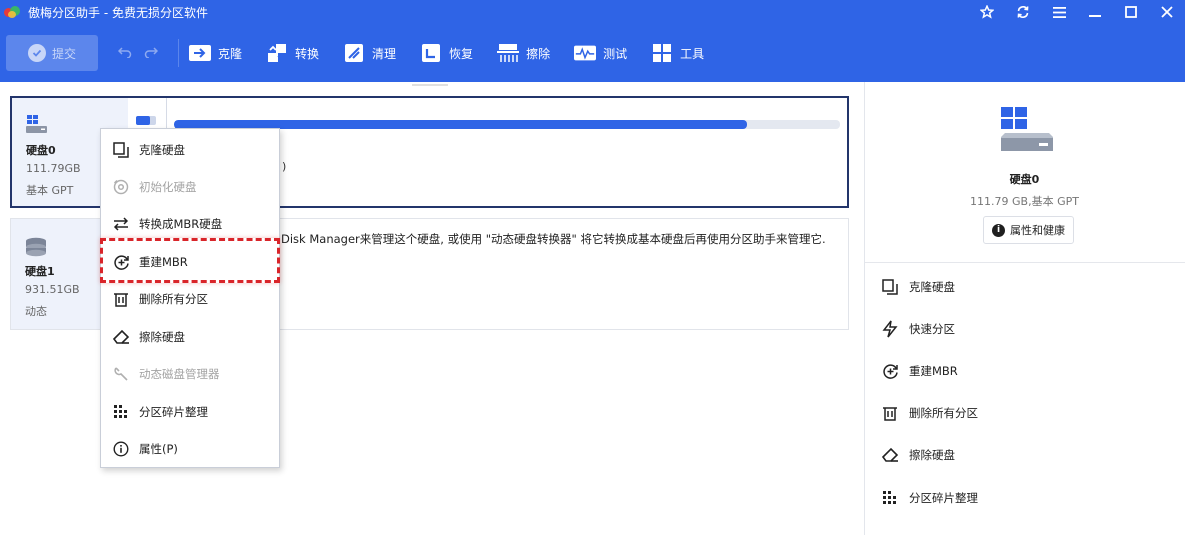 This screenshot has height=535, width=1185. I want to click on splitter-handle, so click(430, 85).